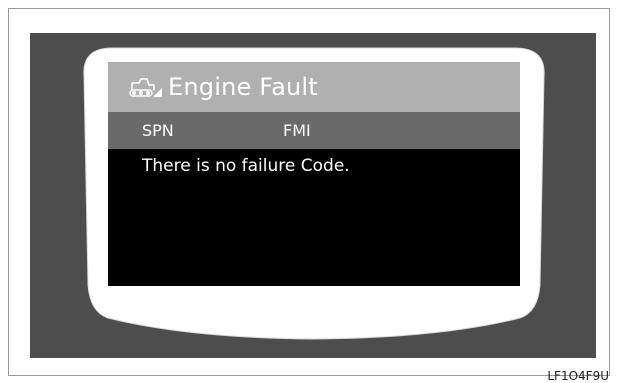  Describe the element at coordinates (246, 166) in the screenshot. I see `no-failure-message: There is no failure Code.` at that location.